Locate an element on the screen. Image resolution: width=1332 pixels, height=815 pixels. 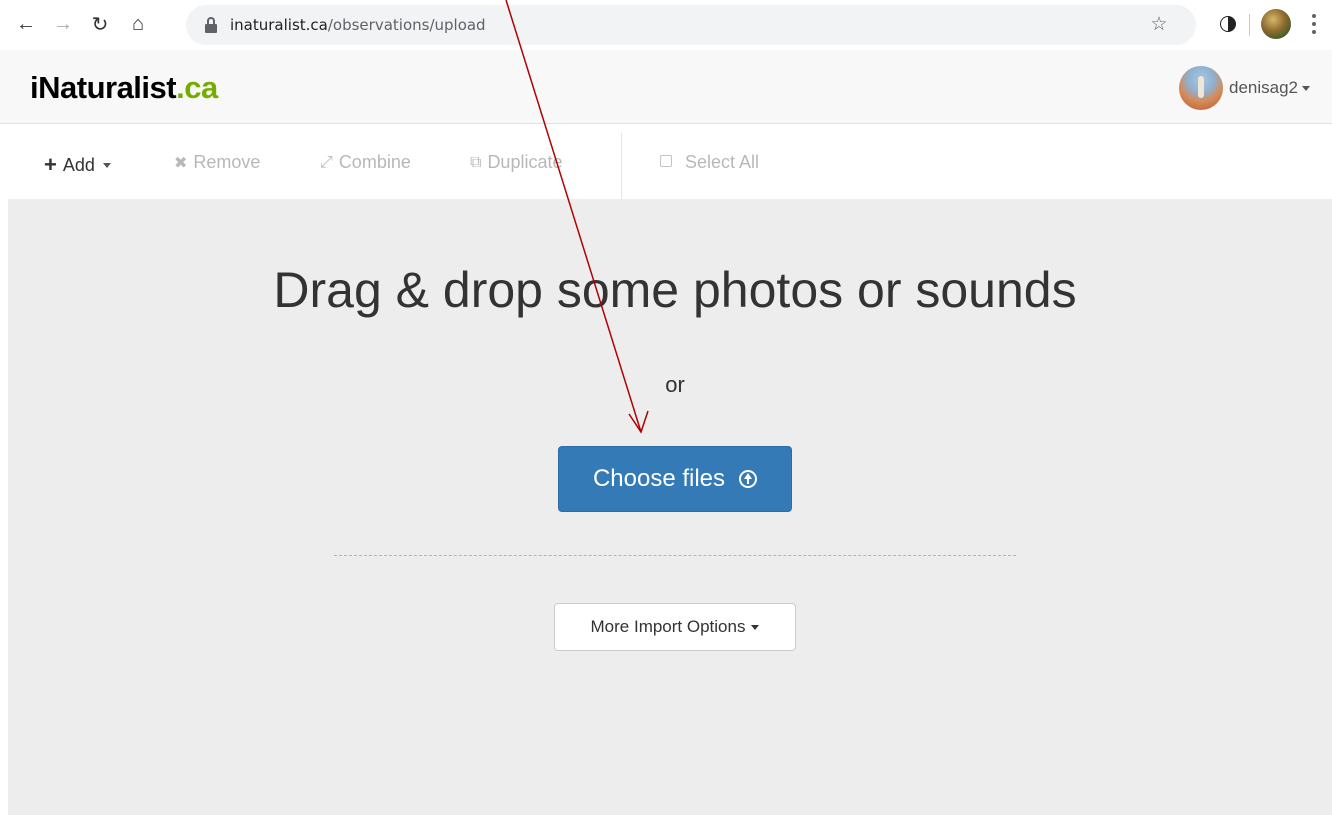
toolbar-separator is located at coordinates (621, 166).